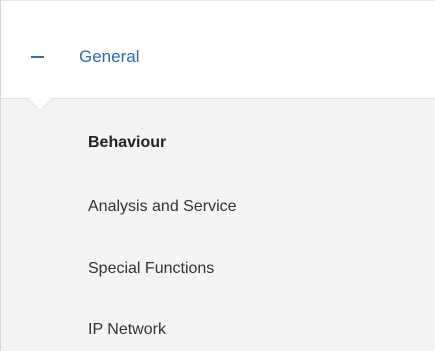  Describe the element at coordinates (151, 269) in the screenshot. I see `nav-item-special-functions: Special Functions` at that location.